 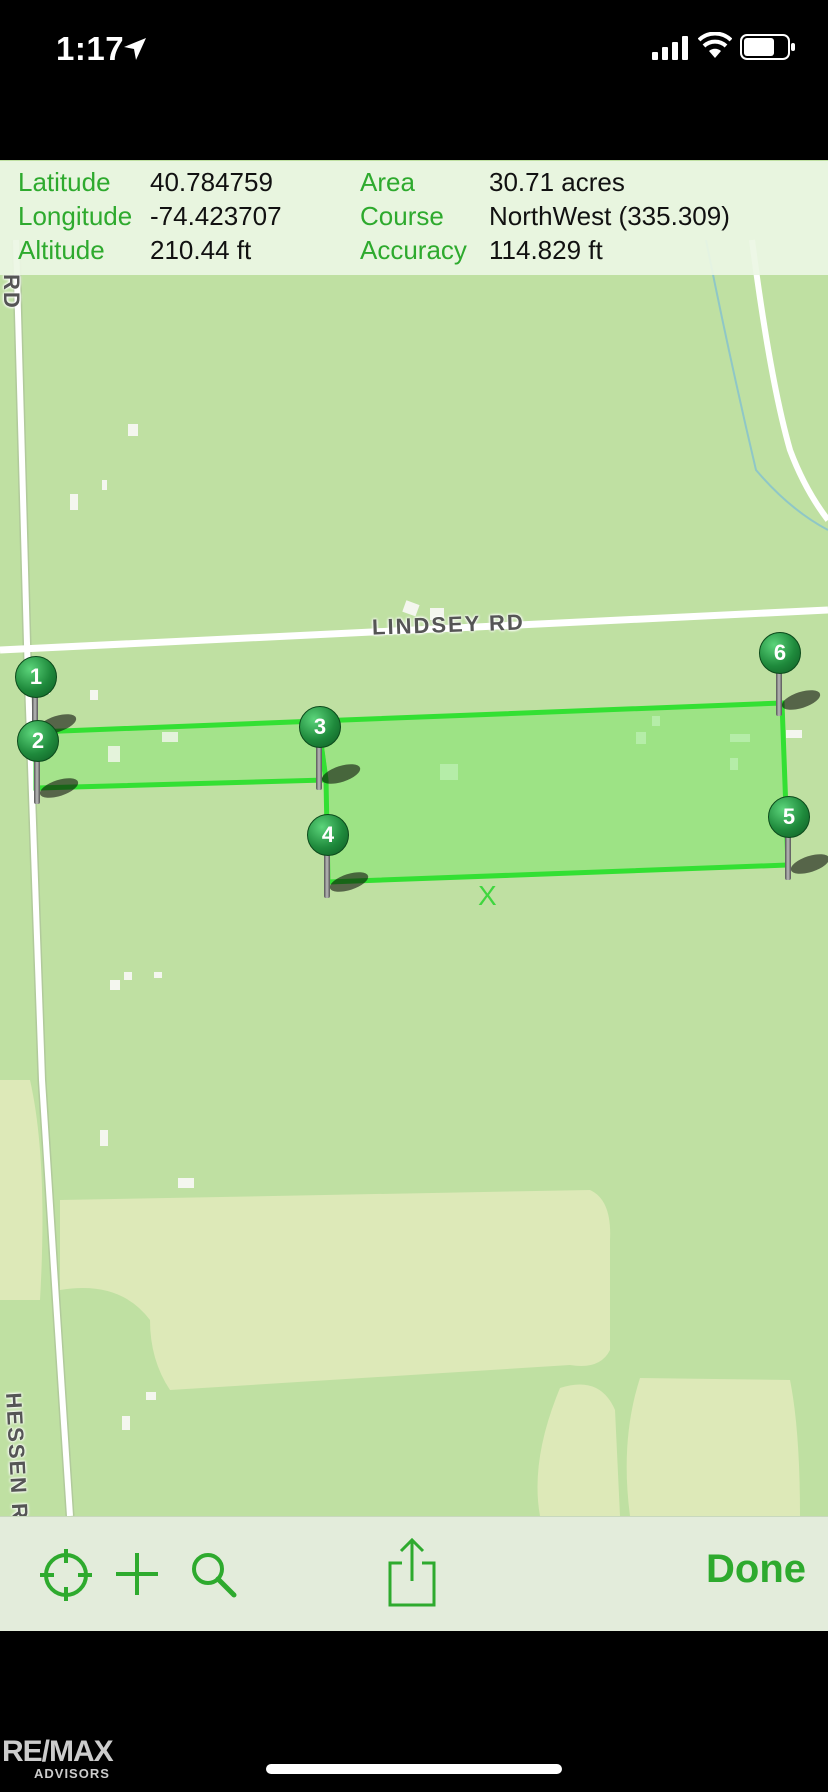 I want to click on remax-logo: RE/MAX ADVISORS, so click(x=58, y=1758).